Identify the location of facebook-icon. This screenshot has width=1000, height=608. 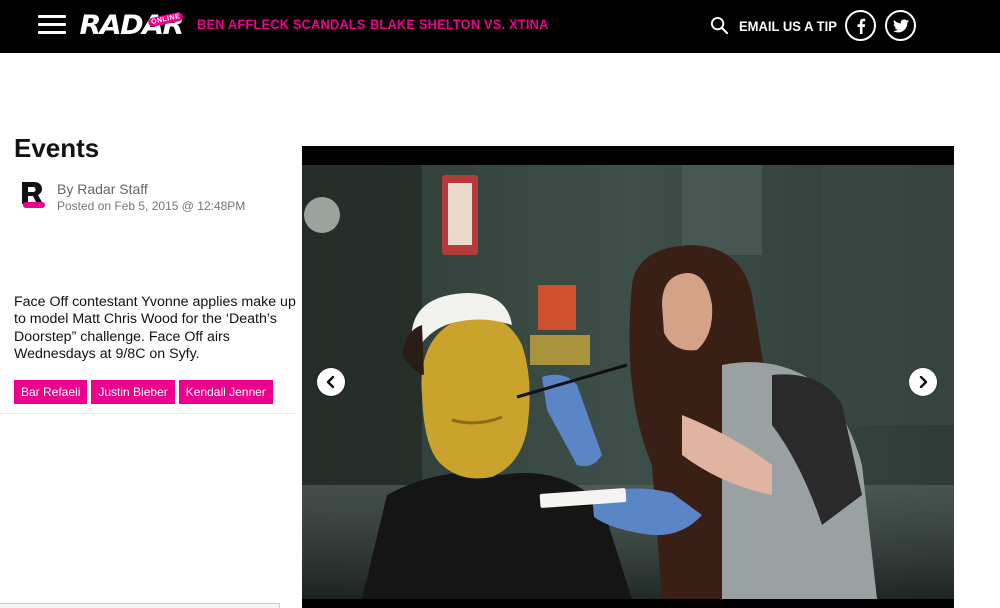
(860, 25).